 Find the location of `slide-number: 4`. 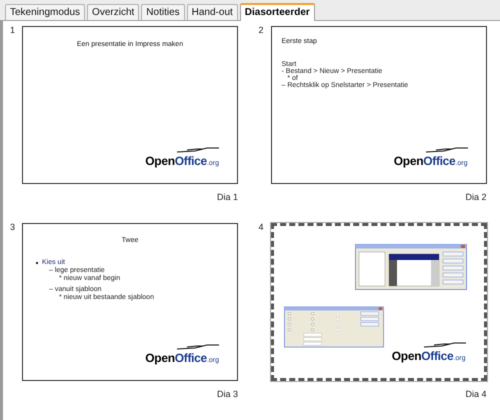

slide-number: 4 is located at coordinates (261, 227).